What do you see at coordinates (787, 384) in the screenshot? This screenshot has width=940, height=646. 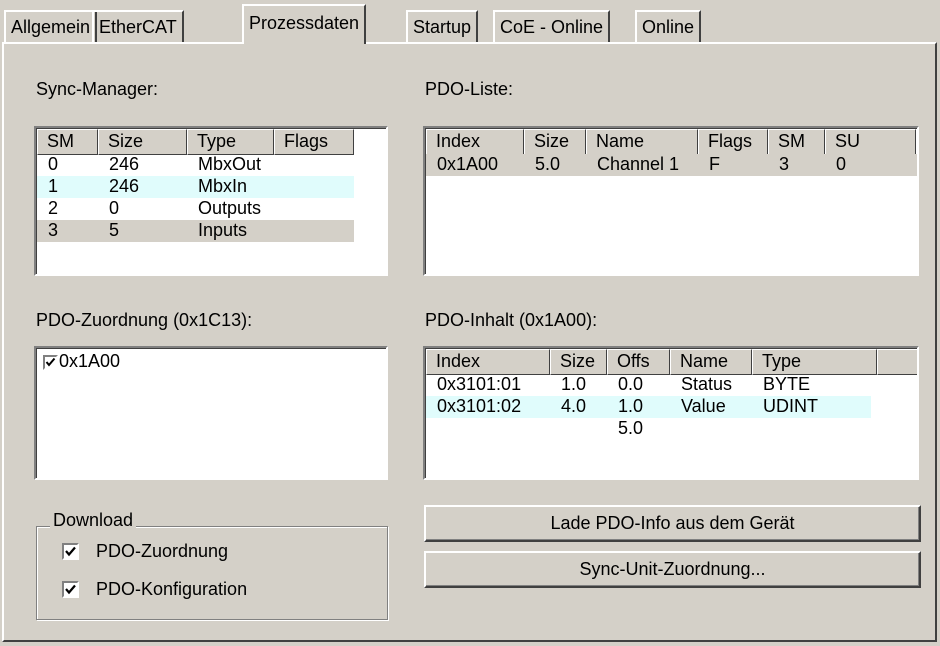 I see `cell-type: BYTE` at bounding box center [787, 384].